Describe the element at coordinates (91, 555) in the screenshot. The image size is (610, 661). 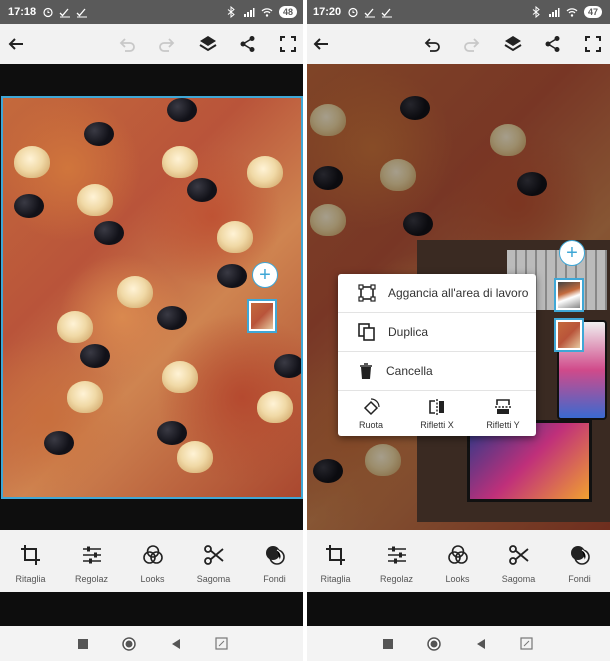
I see `adjust-icon` at that location.